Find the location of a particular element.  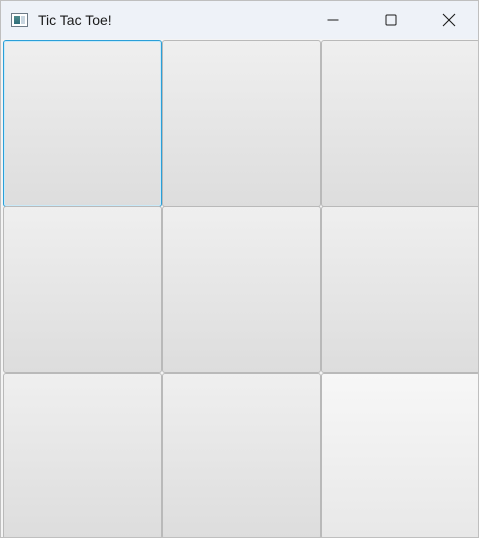

close-button is located at coordinates (449, 20).